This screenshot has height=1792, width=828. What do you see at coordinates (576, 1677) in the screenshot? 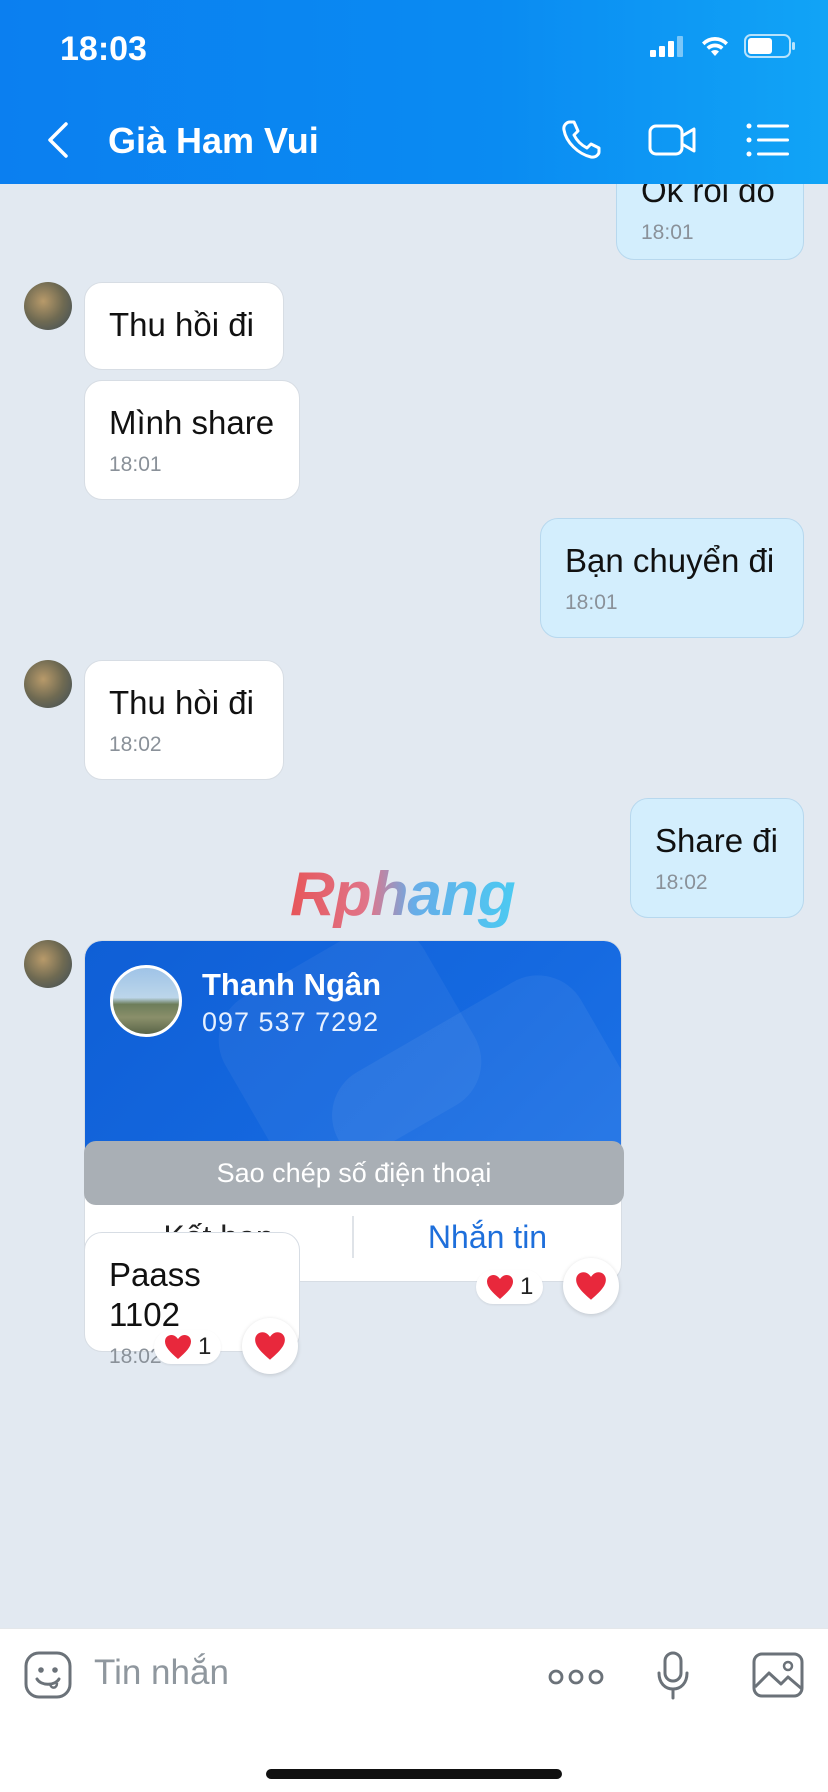
I see `more-options-icon` at bounding box center [576, 1677].